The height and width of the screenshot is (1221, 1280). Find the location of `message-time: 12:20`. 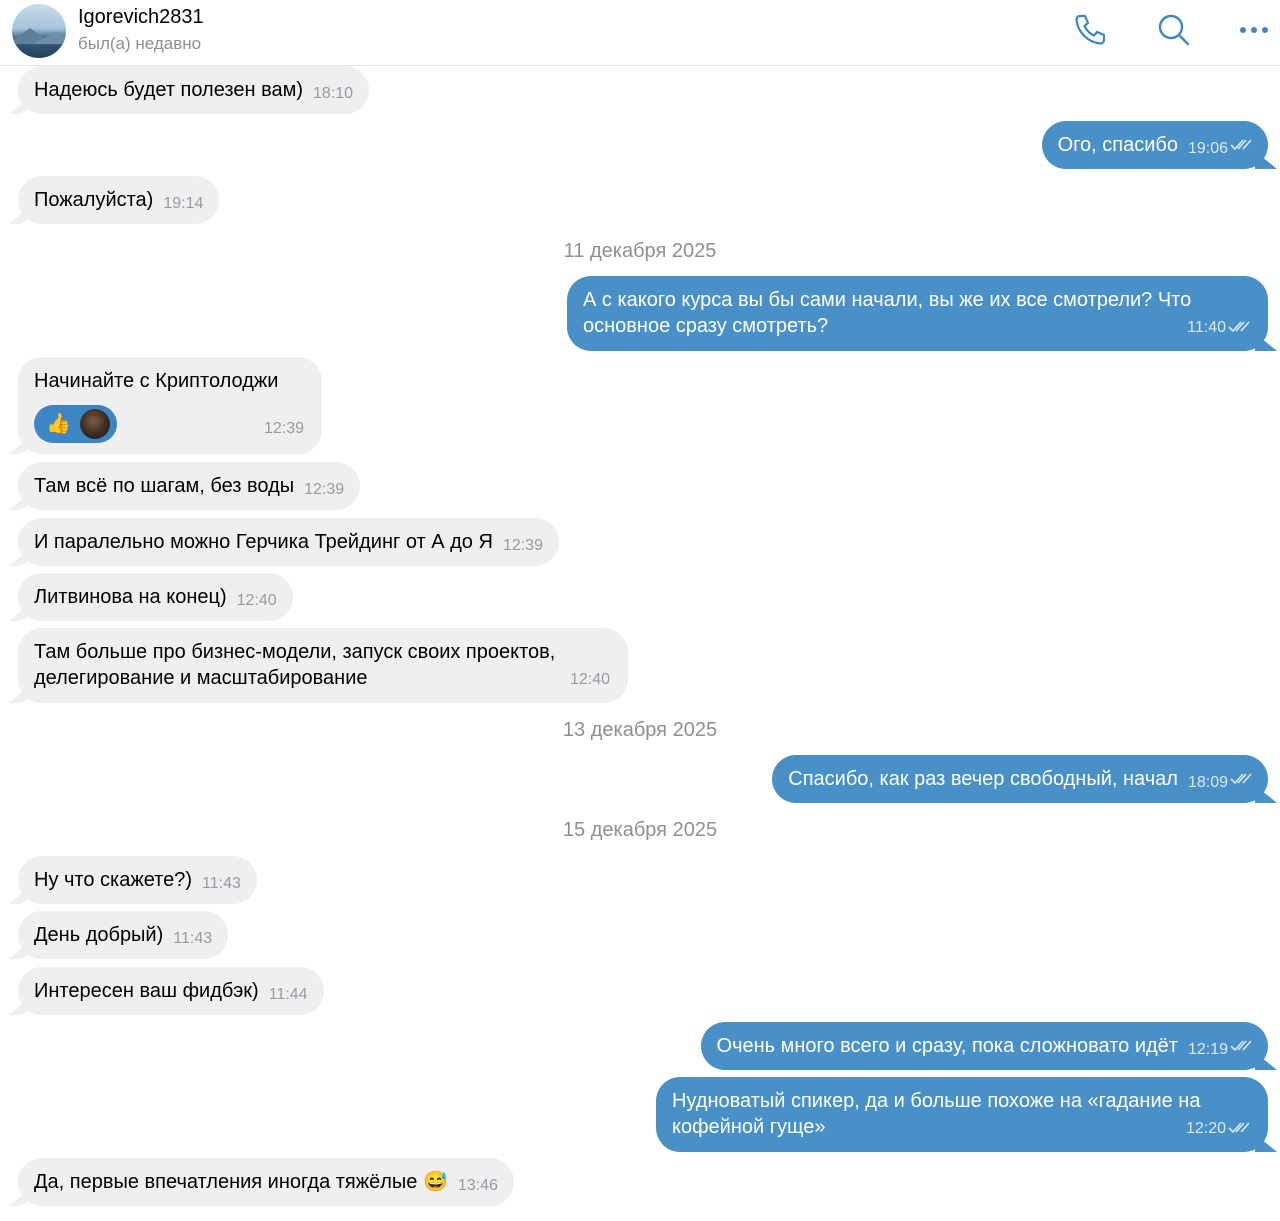

message-time: 12:20 is located at coordinates (1218, 1129).